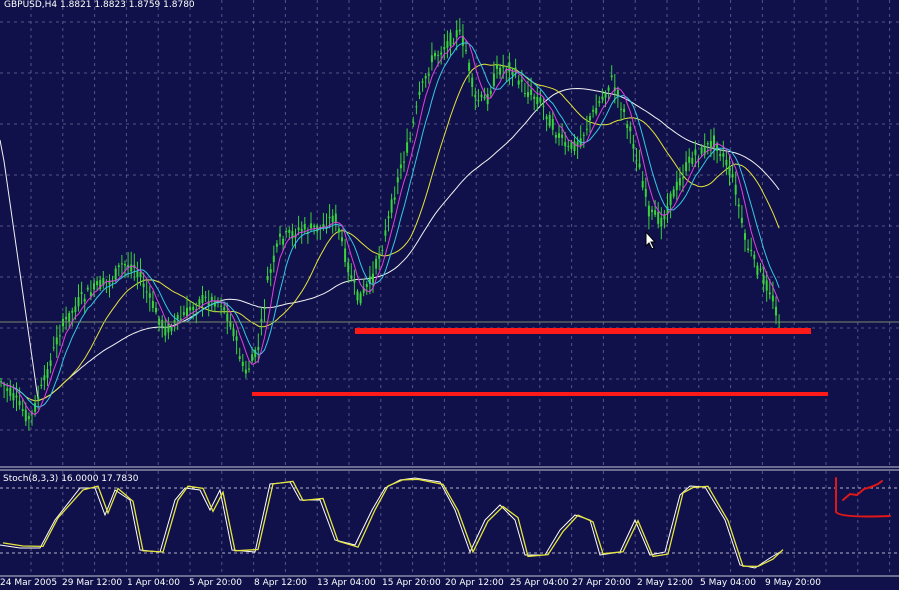 This screenshot has width=899, height=590. What do you see at coordinates (474, 583) in the screenshot?
I see `x-axis-label: 20 Apr 12:00` at bounding box center [474, 583].